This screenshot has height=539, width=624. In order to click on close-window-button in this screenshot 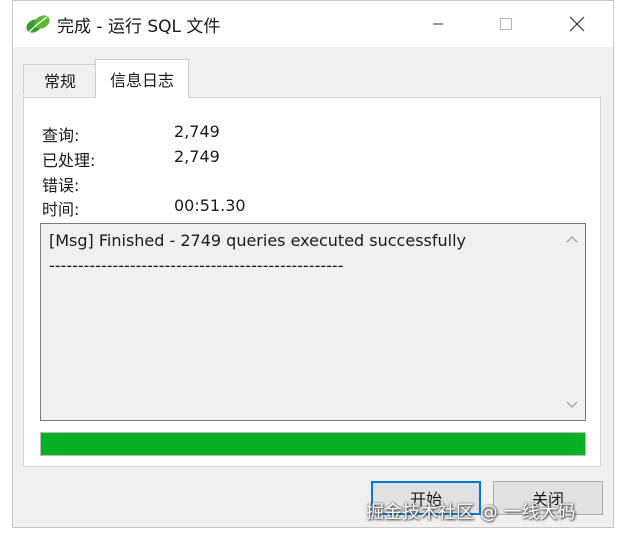, I will do `click(577, 24)`.